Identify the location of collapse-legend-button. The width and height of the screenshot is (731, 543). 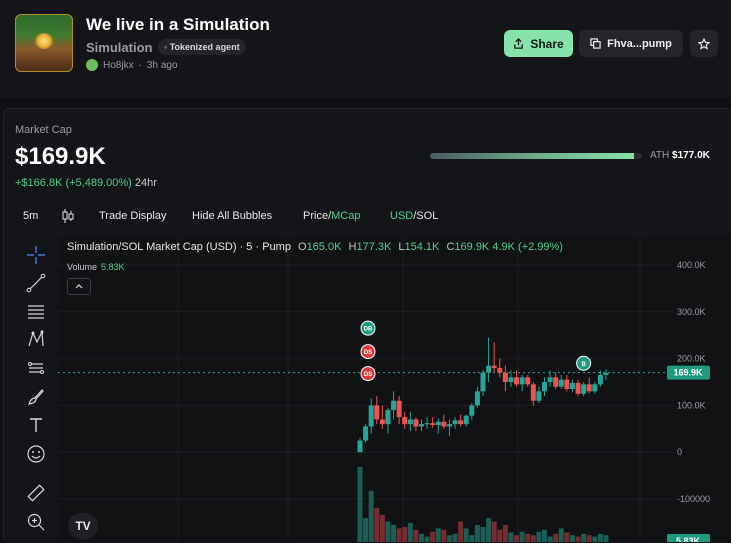
(79, 286).